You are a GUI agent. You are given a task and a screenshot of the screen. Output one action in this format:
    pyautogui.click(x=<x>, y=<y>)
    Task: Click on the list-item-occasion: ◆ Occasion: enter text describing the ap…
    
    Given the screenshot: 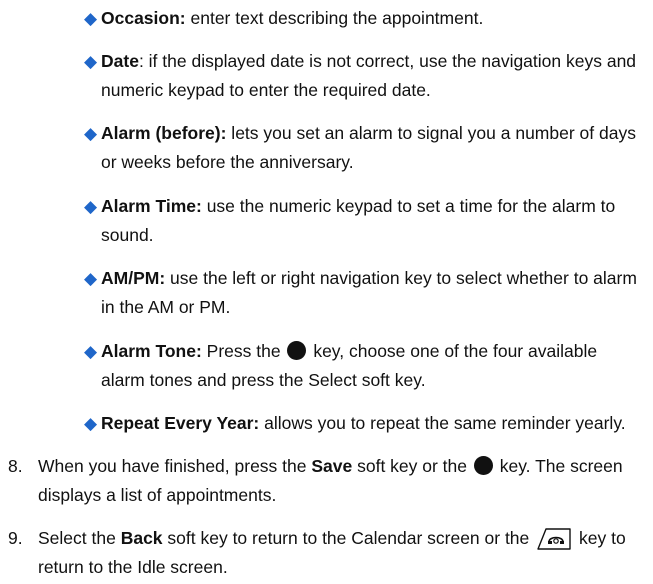 What is the action you would take?
    pyautogui.click(x=362, y=18)
    